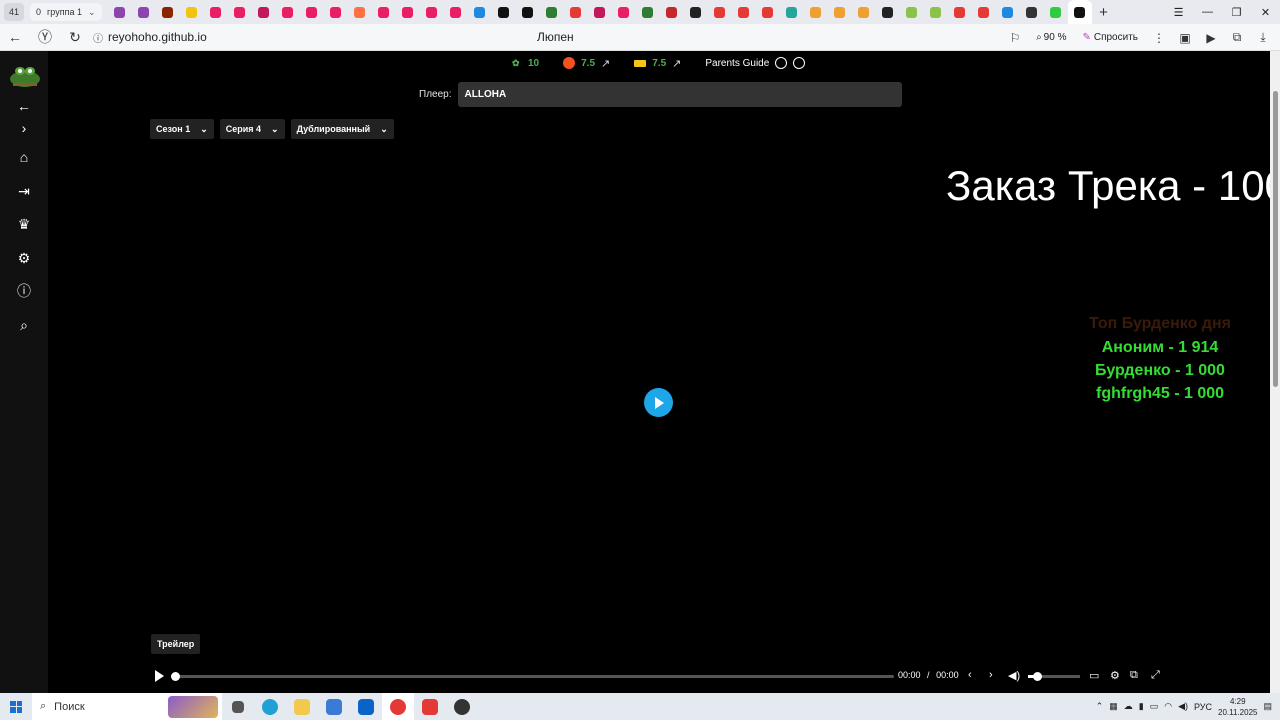 This screenshot has width=1280, height=720. I want to click on tab-group: 0 группа 1 ⌄, so click(66, 12).